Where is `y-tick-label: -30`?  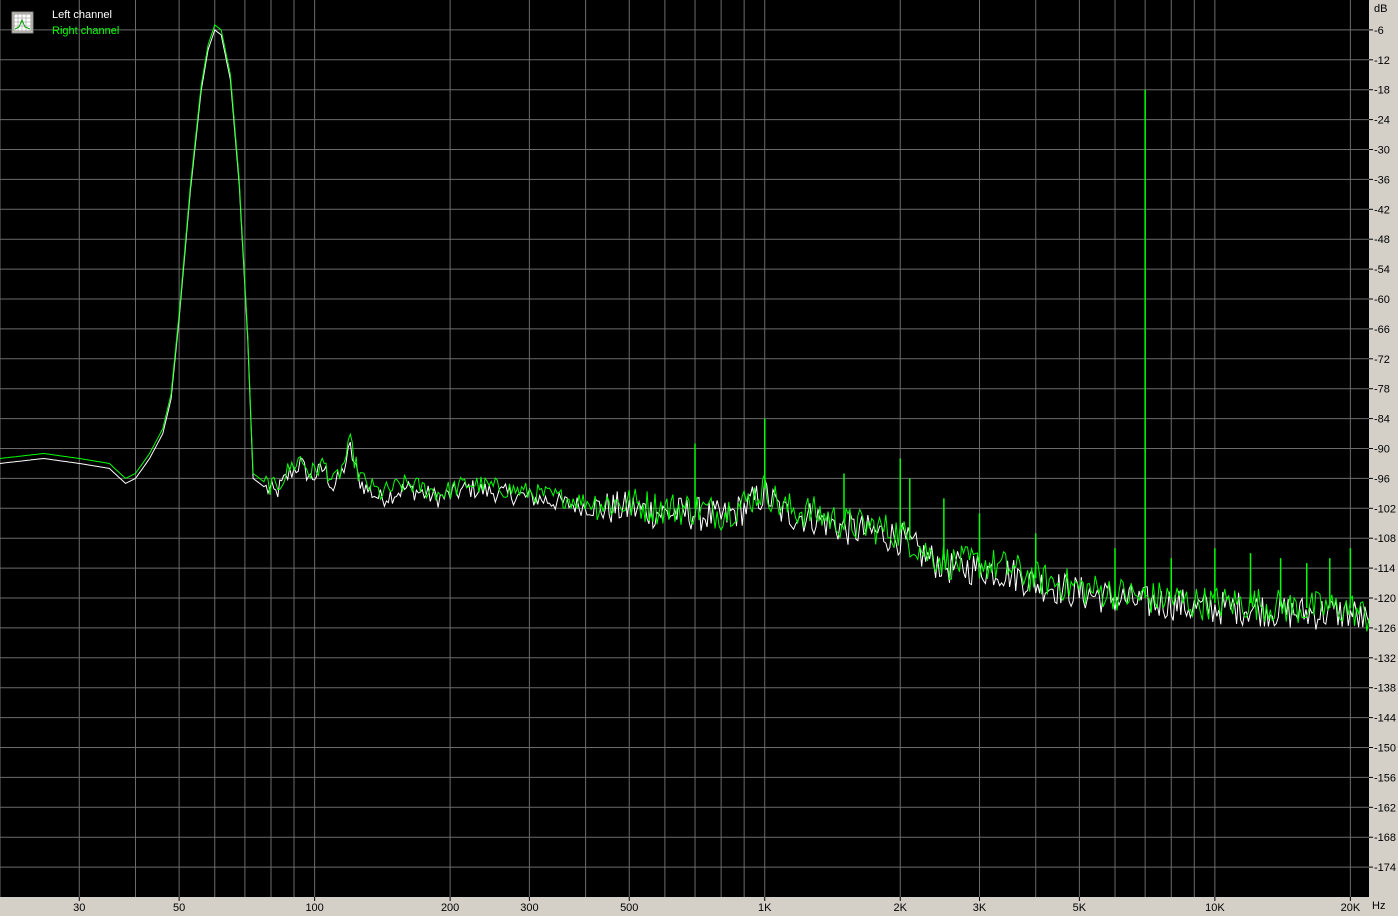 y-tick-label: -30 is located at coordinates (1382, 151).